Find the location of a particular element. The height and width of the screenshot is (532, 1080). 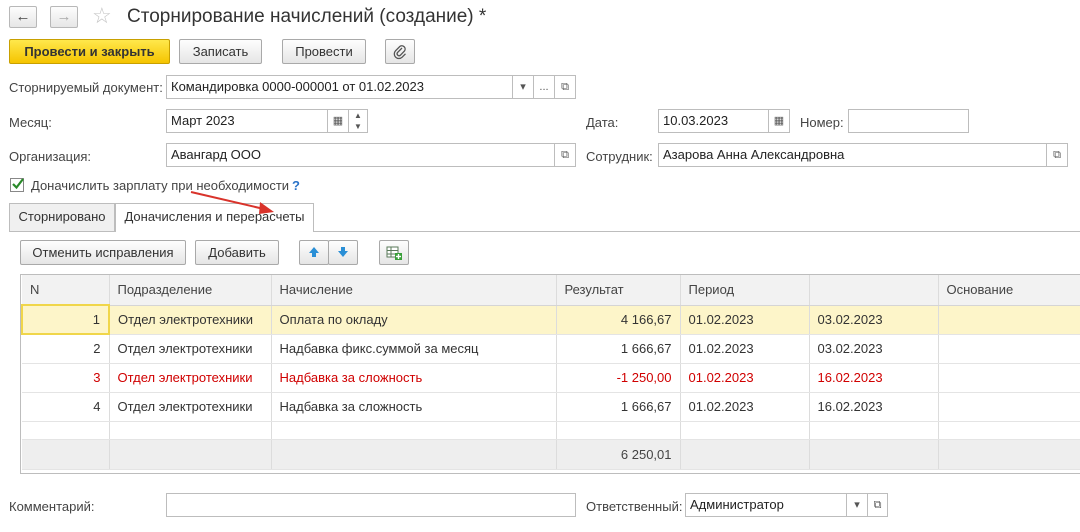

organization-open-button: ⧉ is located at coordinates (565, 155).